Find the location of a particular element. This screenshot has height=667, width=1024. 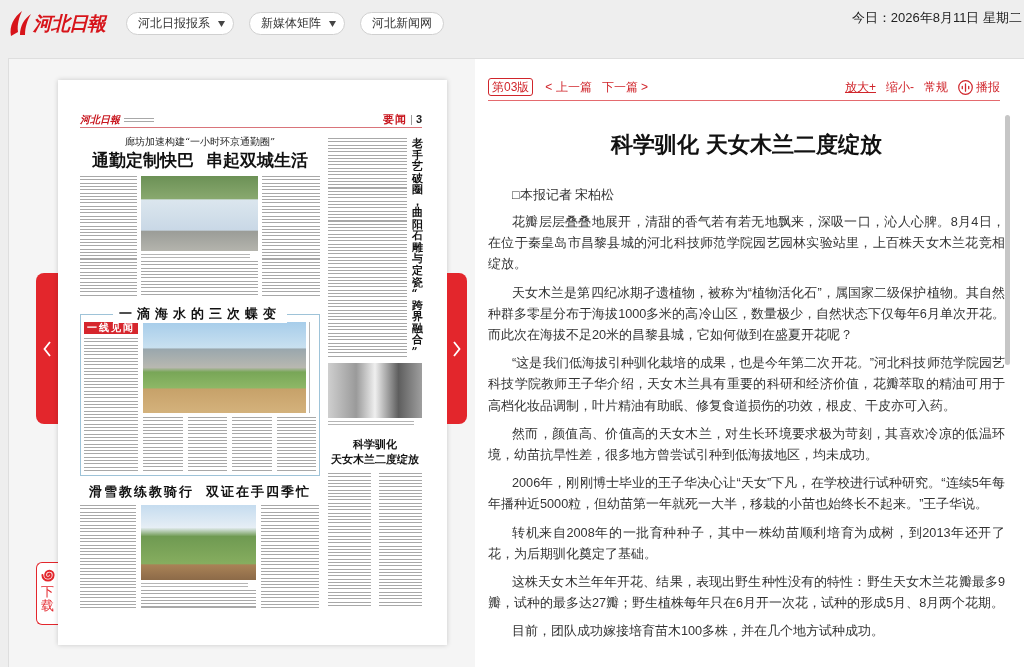

prev-article-link: < 上一篇 is located at coordinates (568, 87).